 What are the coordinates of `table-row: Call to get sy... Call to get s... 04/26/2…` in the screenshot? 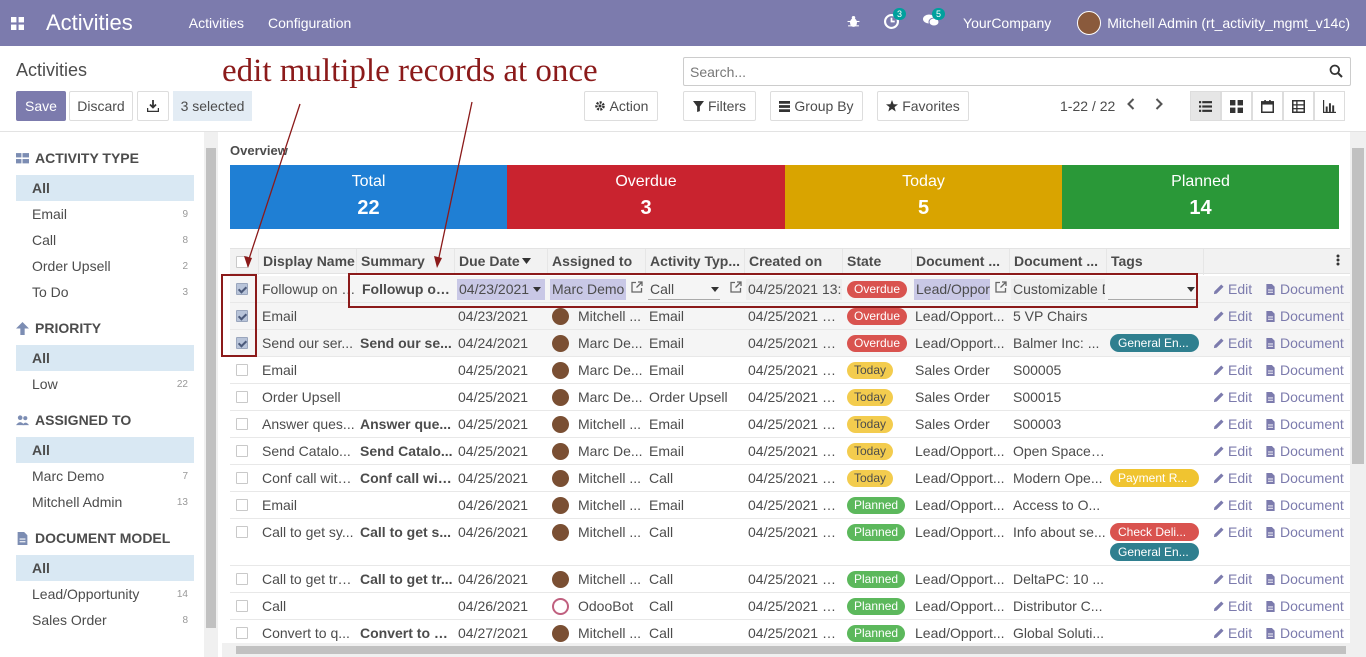 It's located at (790, 542).